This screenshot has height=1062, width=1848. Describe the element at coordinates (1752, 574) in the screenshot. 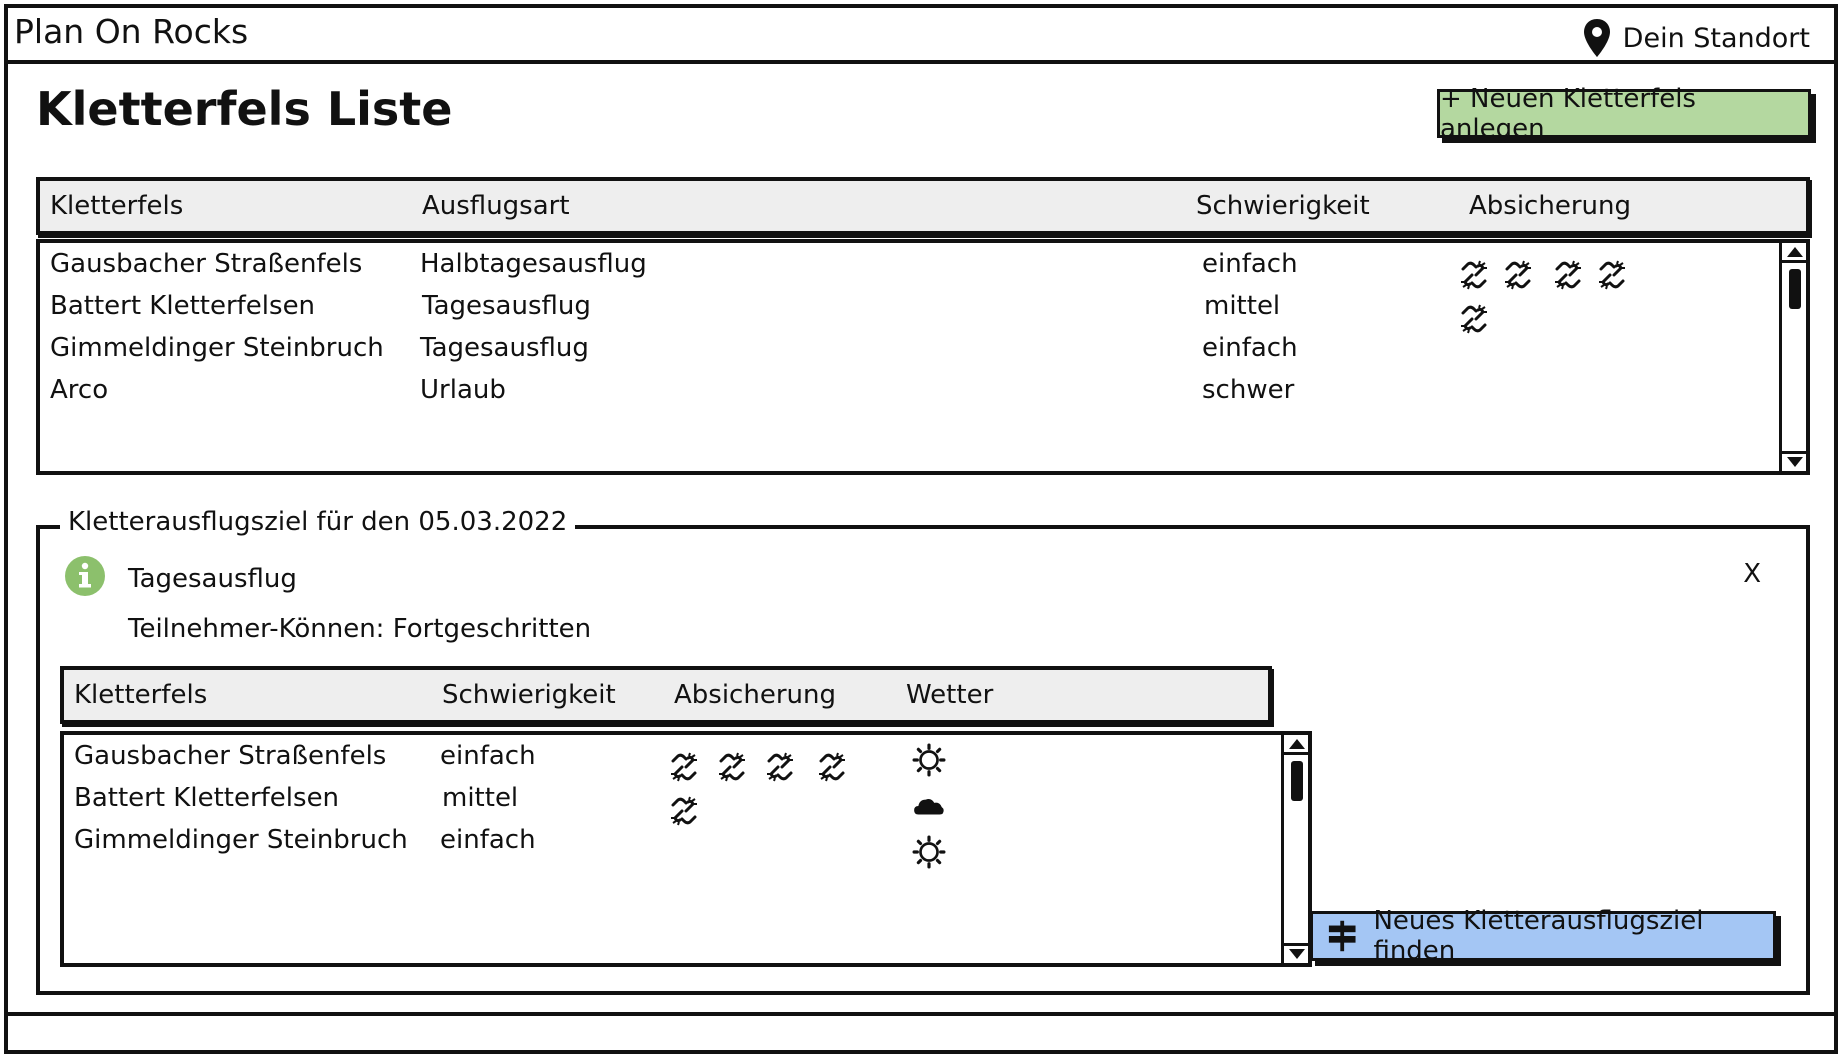

I see `close-button: X` at that location.